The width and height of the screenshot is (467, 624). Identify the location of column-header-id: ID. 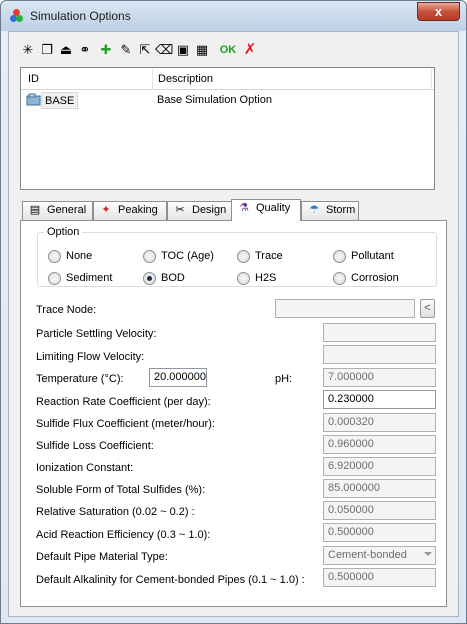
(33, 79).